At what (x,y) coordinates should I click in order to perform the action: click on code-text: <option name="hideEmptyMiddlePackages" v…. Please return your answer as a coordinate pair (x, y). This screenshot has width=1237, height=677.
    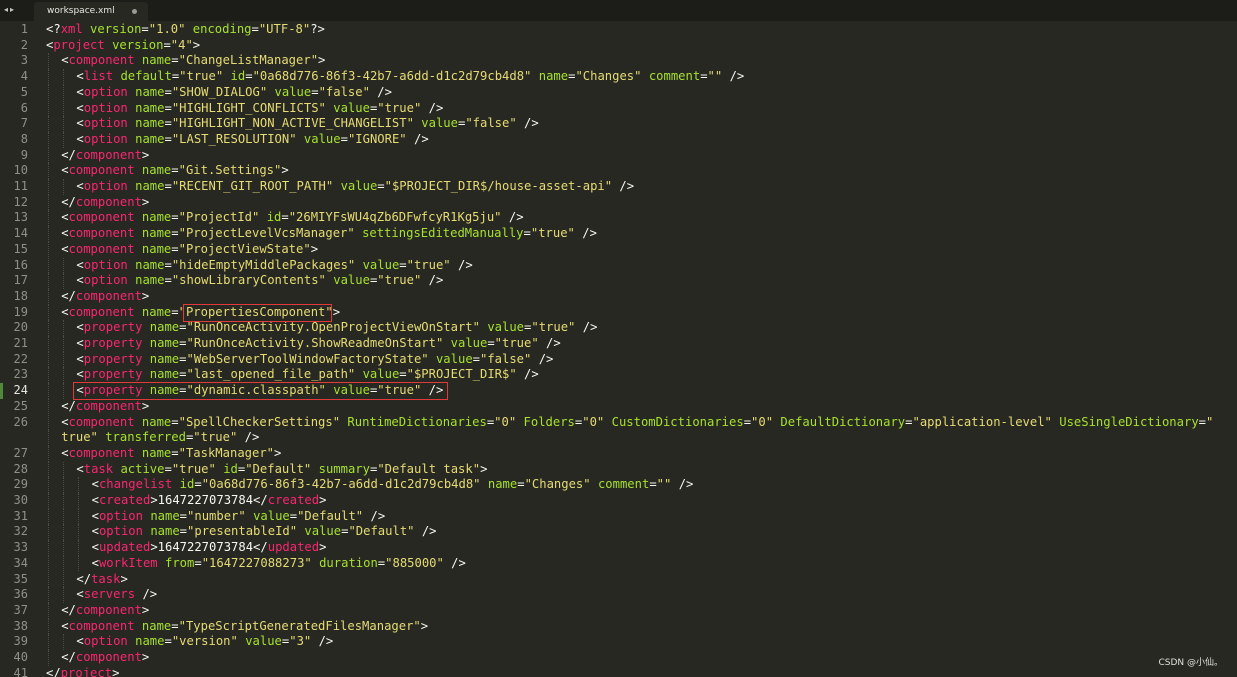
    Looking at the image, I should click on (274, 266).